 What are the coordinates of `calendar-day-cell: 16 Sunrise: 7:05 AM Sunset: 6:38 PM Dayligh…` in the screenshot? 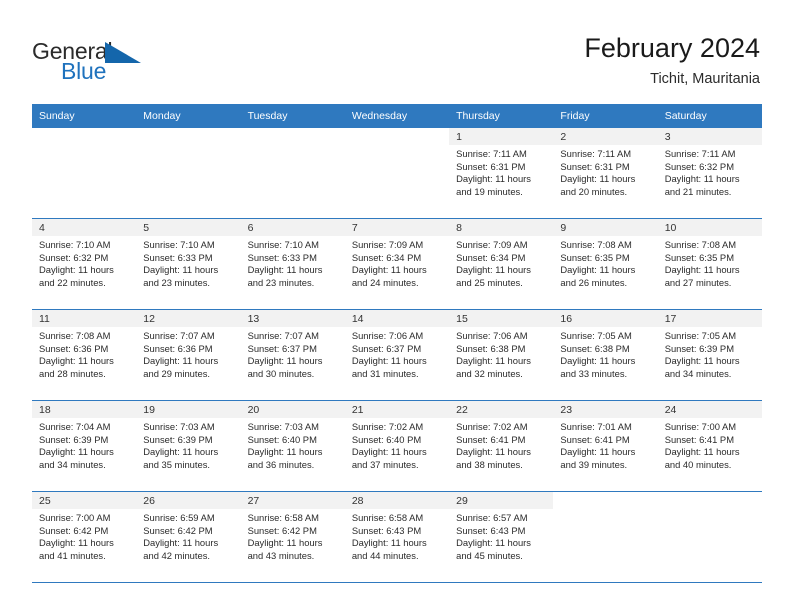 It's located at (605, 355).